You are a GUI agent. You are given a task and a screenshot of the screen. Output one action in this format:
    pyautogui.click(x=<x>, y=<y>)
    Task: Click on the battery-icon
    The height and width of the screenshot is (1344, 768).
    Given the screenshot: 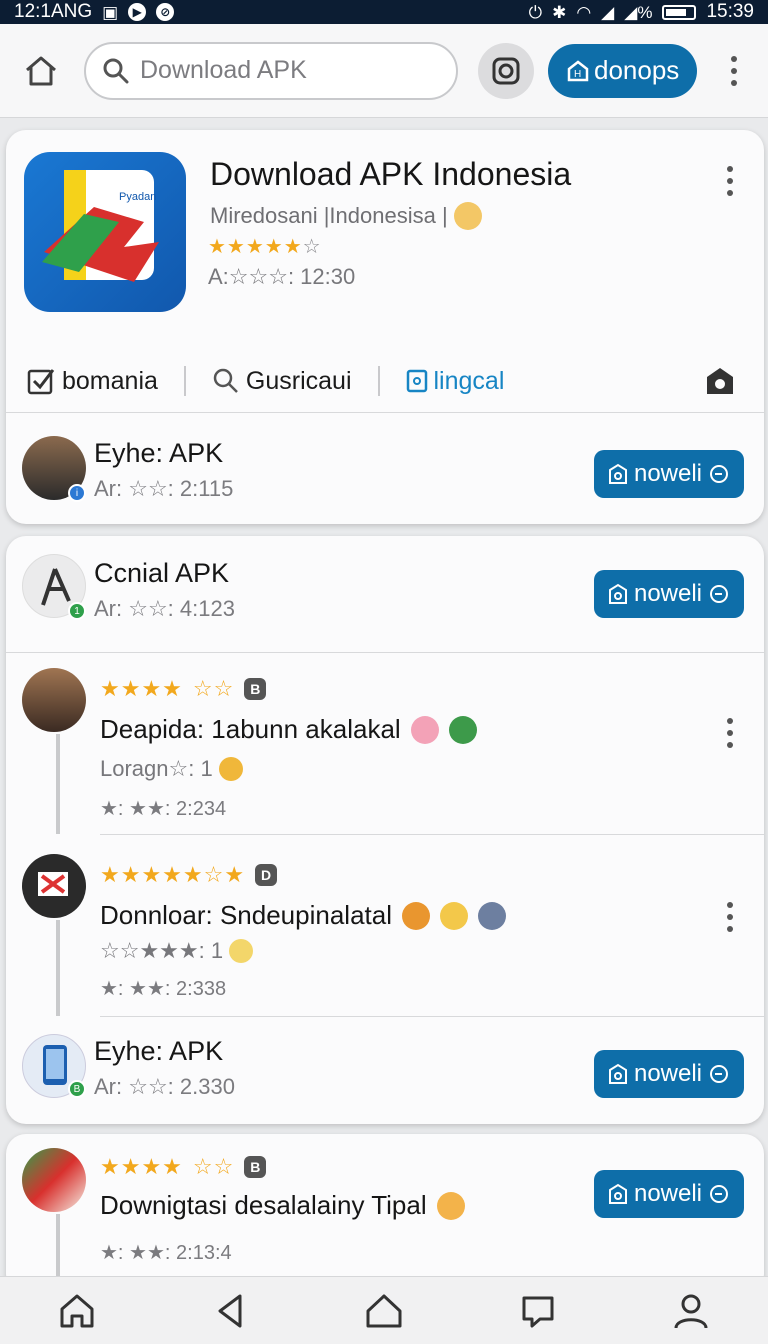 What is the action you would take?
    pyautogui.click(x=679, y=12)
    